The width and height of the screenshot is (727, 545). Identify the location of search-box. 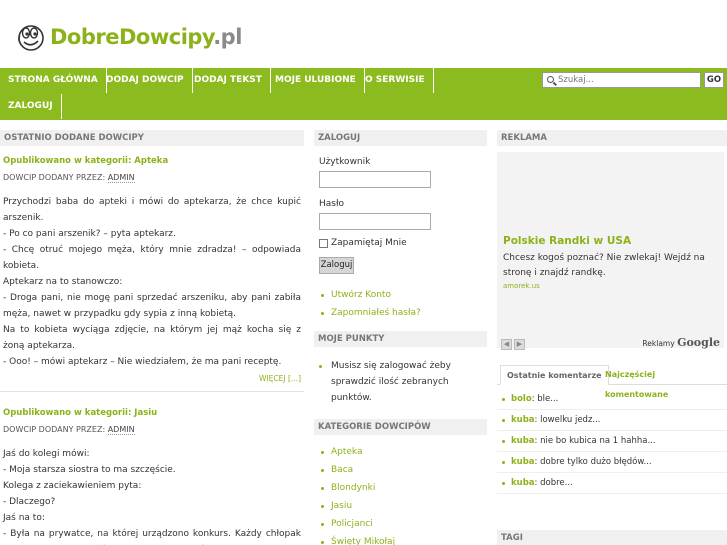
(621, 80).